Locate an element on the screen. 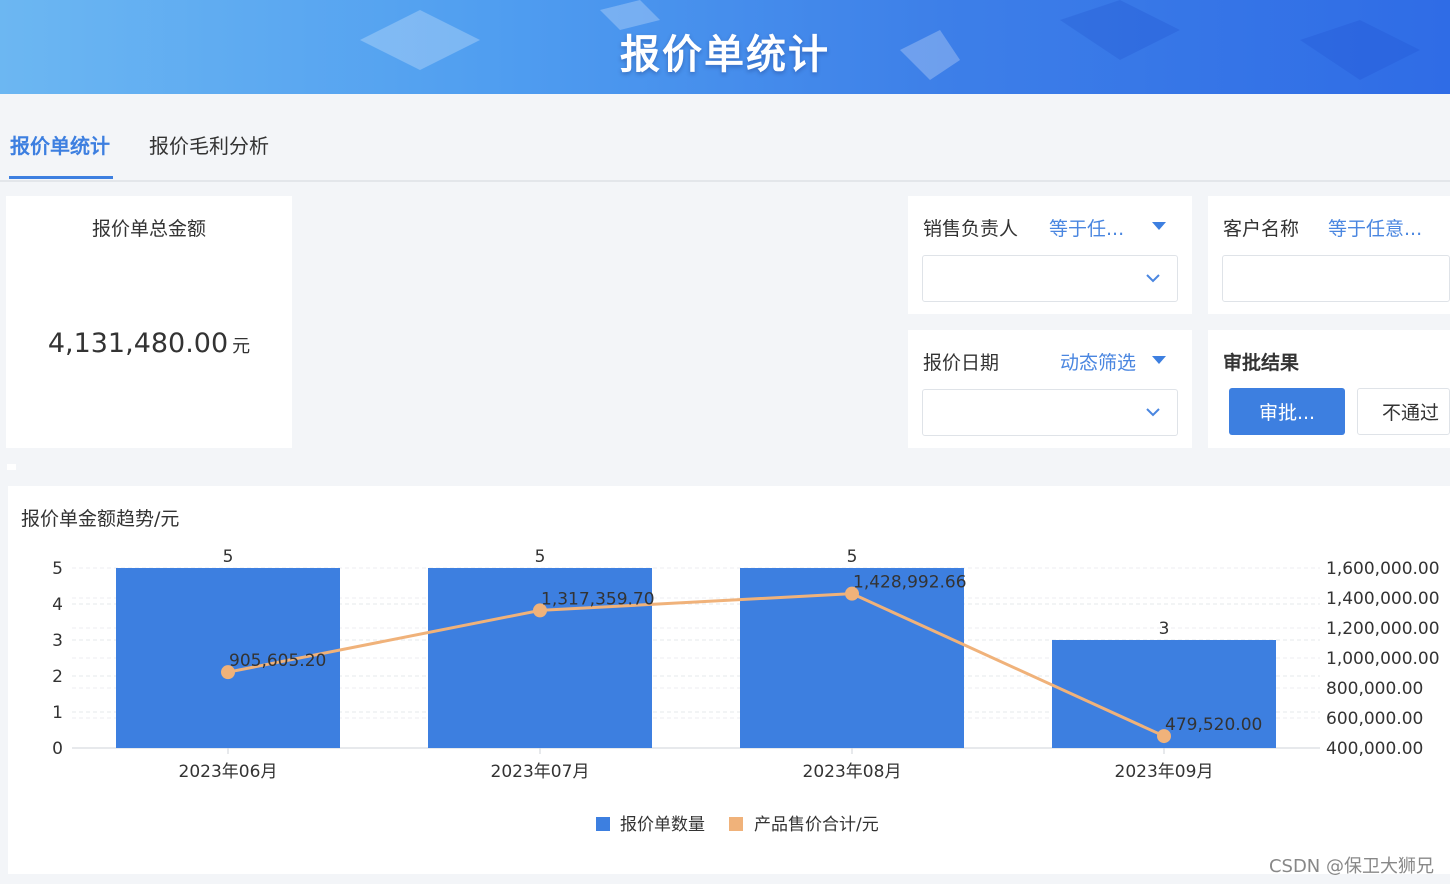  line-data-label: 1,428,992.66 is located at coordinates (910, 583).